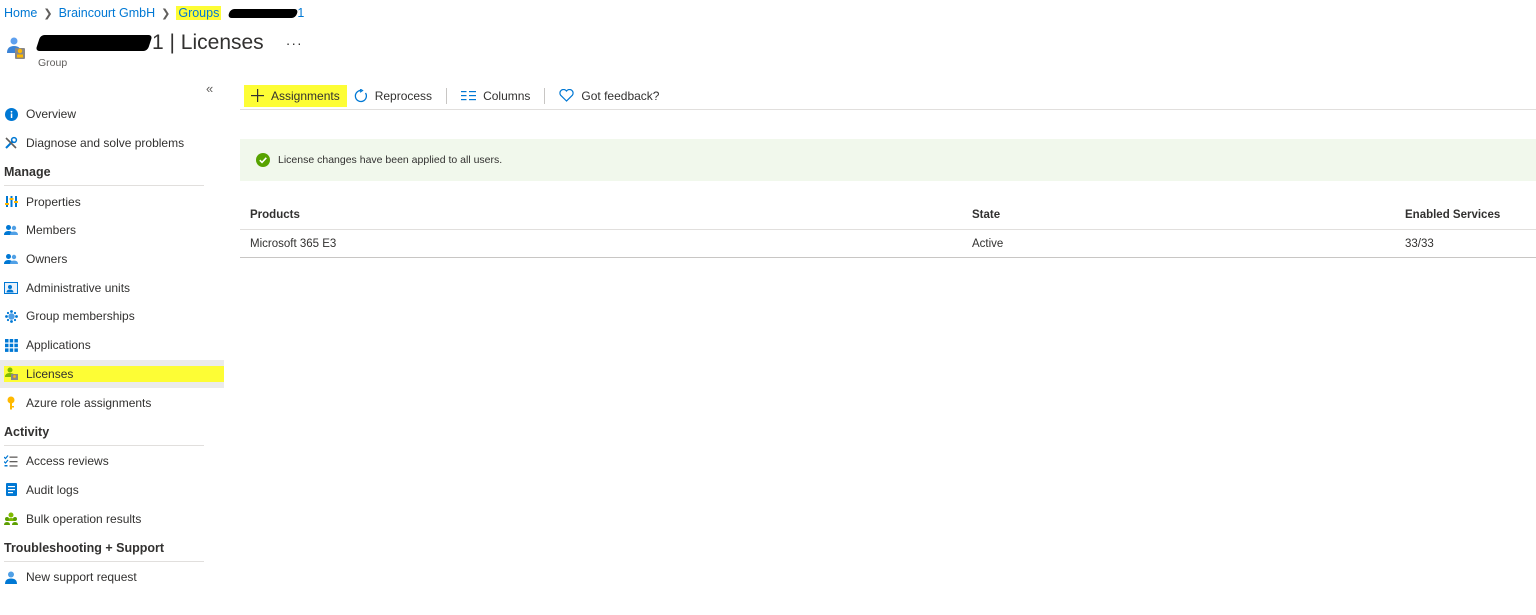 The height and width of the screenshot is (615, 1536). What do you see at coordinates (305, 95) in the screenshot?
I see `assignments-label: Assignments` at bounding box center [305, 95].